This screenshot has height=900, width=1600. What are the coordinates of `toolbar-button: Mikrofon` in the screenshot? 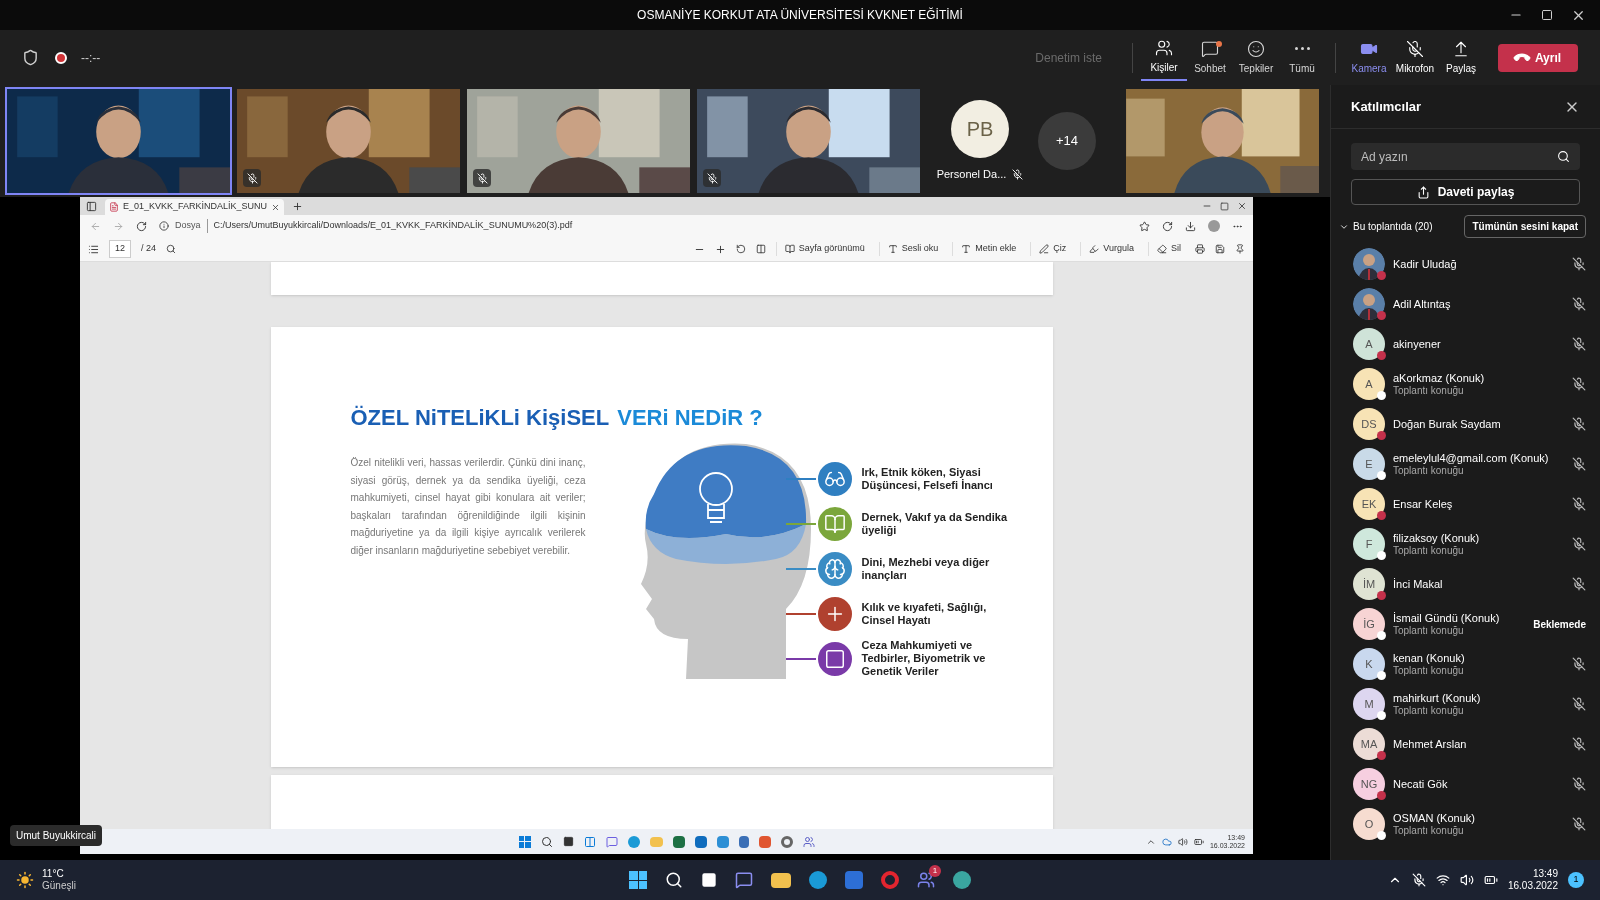 It's located at (1415, 57).